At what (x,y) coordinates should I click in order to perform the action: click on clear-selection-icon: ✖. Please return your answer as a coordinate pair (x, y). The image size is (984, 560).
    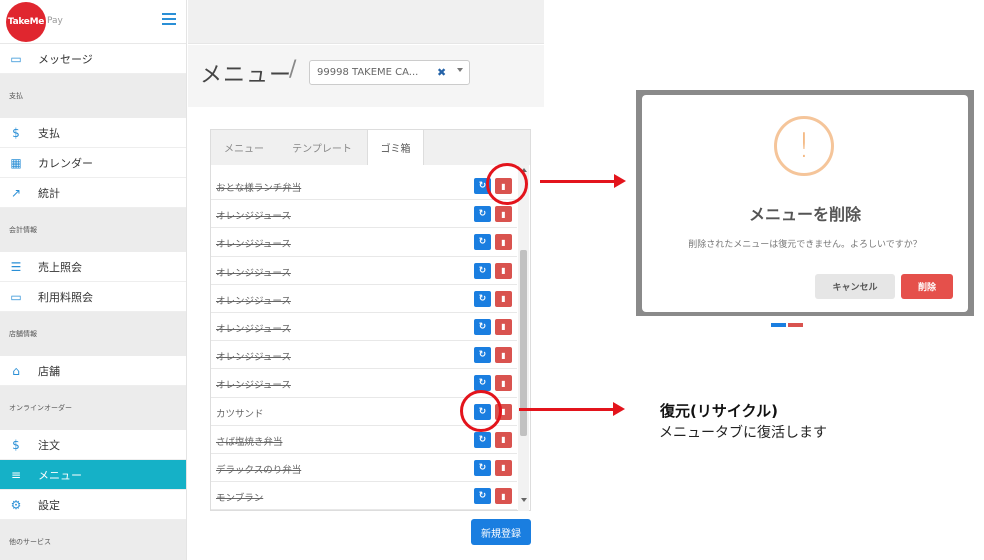
    Looking at the image, I should click on (441, 72).